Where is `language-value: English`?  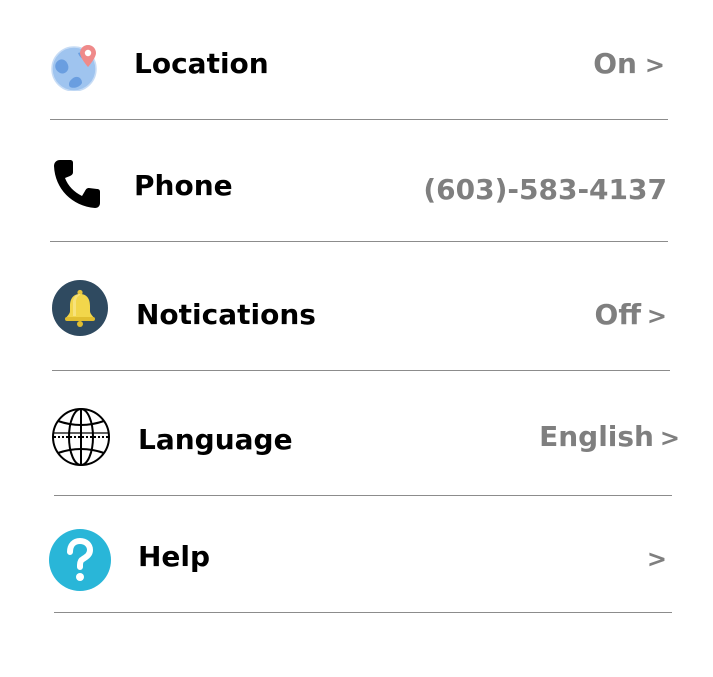
language-value: English is located at coordinates (596, 436).